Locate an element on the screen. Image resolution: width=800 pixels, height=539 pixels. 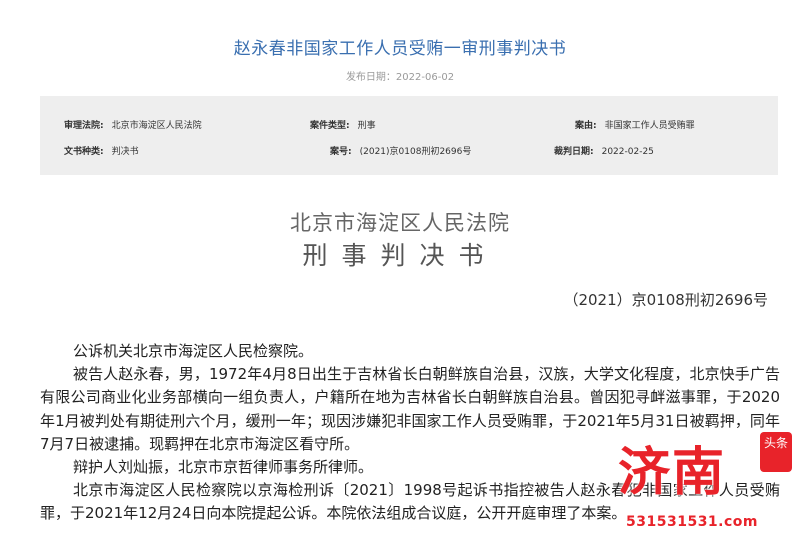
meta-doc-type: 文书种类: 判决书 is located at coordinates (101, 150).